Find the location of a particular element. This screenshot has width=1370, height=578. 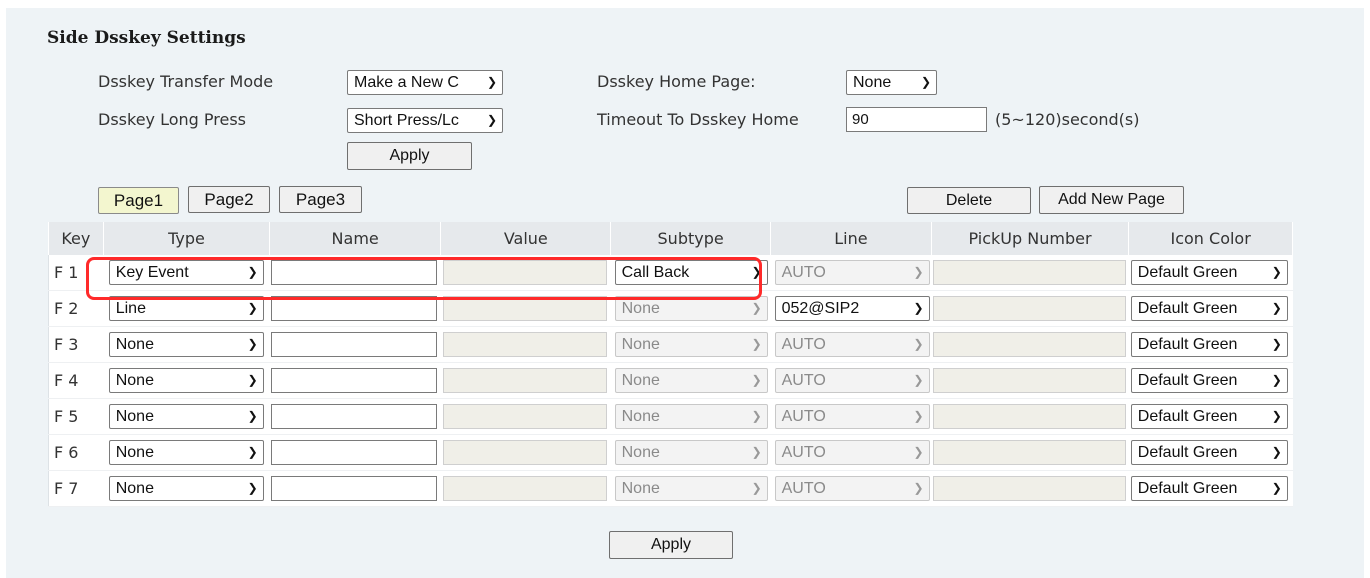

timeout-unit: (5~120)second(s) is located at coordinates (1067, 119).